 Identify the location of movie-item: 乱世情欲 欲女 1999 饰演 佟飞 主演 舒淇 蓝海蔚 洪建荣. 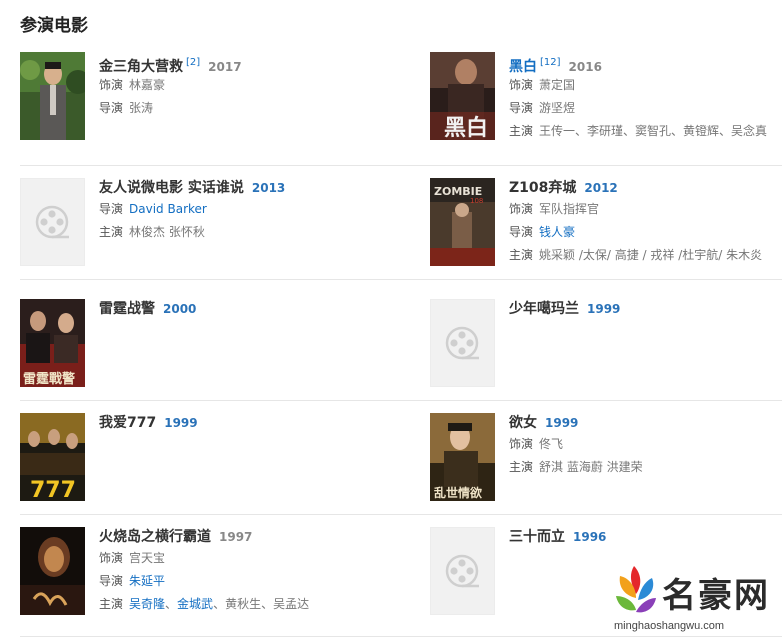
(606, 457).